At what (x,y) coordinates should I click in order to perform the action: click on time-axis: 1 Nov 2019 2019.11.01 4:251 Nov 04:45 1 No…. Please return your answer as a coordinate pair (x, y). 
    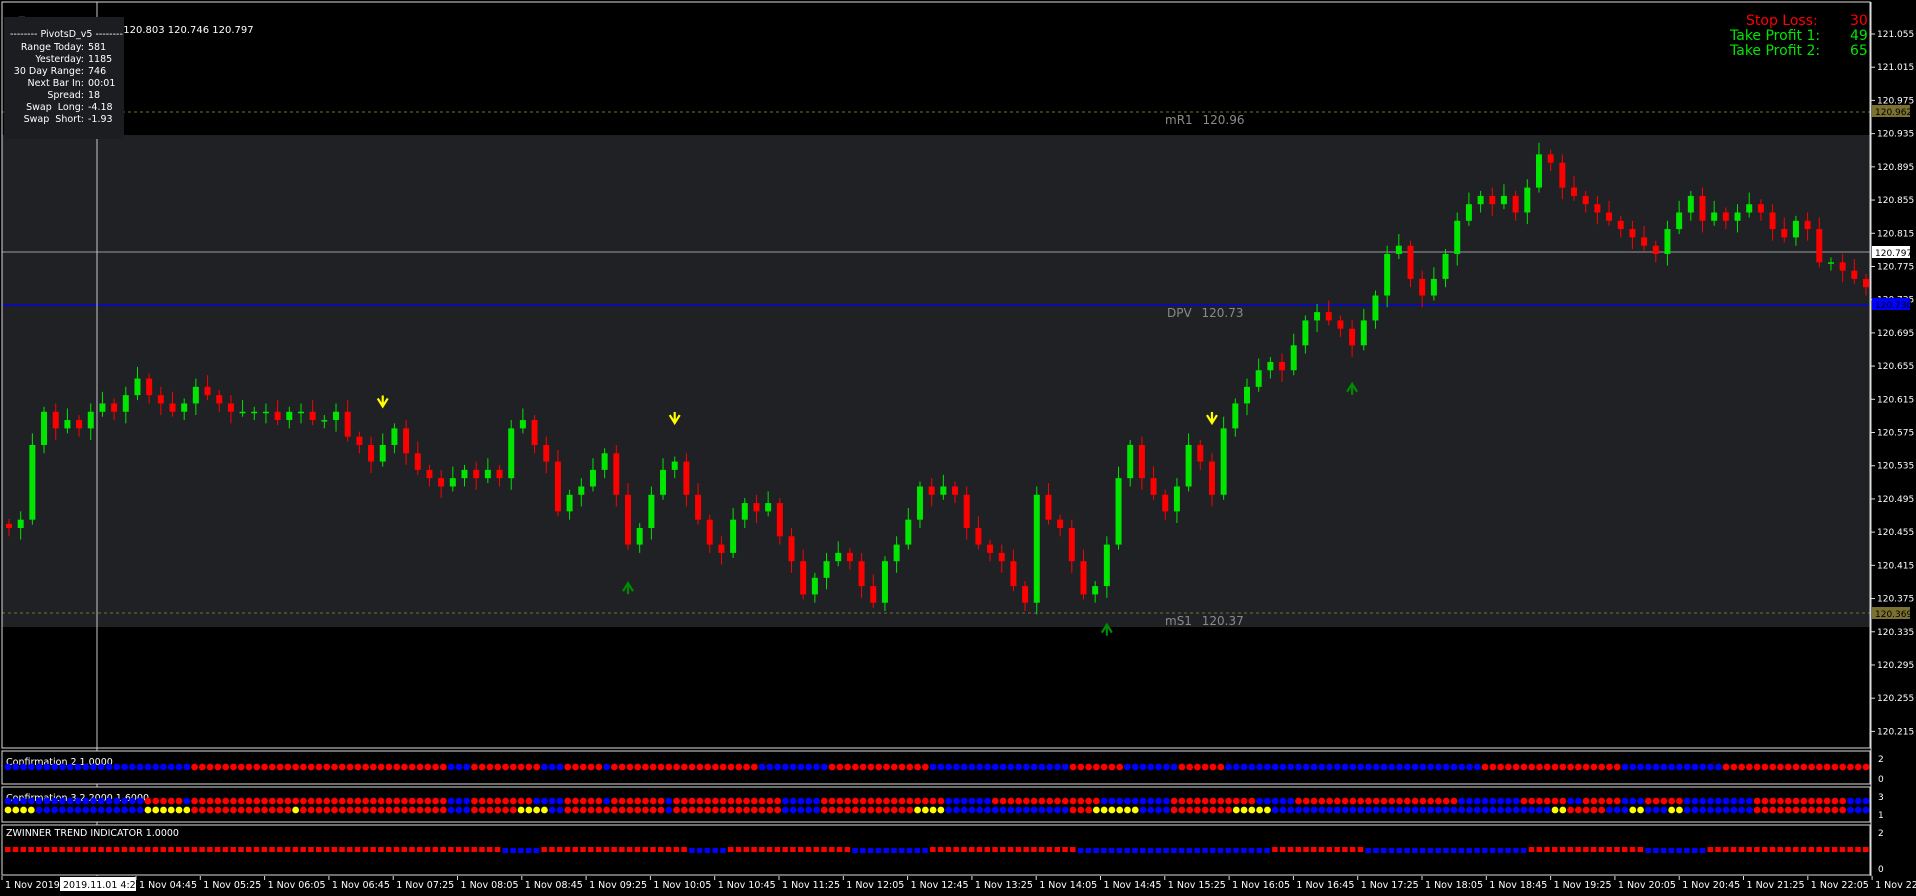
    Looking at the image, I should click on (958, 883).